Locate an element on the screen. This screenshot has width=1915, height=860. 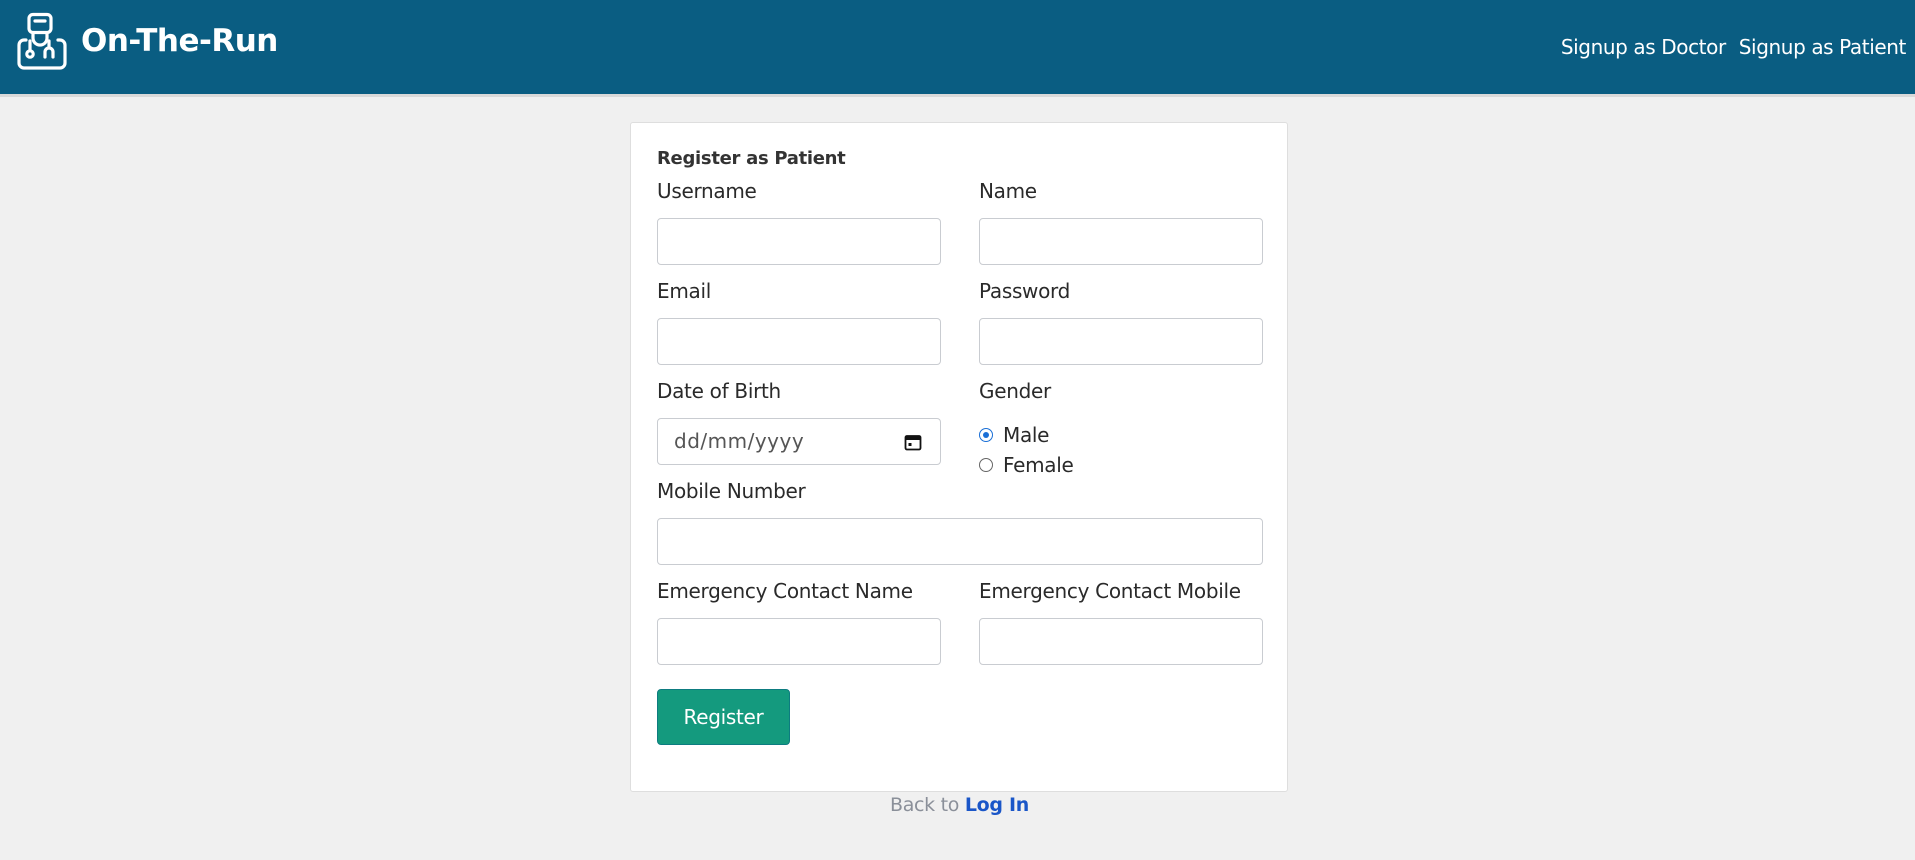
gender-label: Gender is located at coordinates (1015, 391).